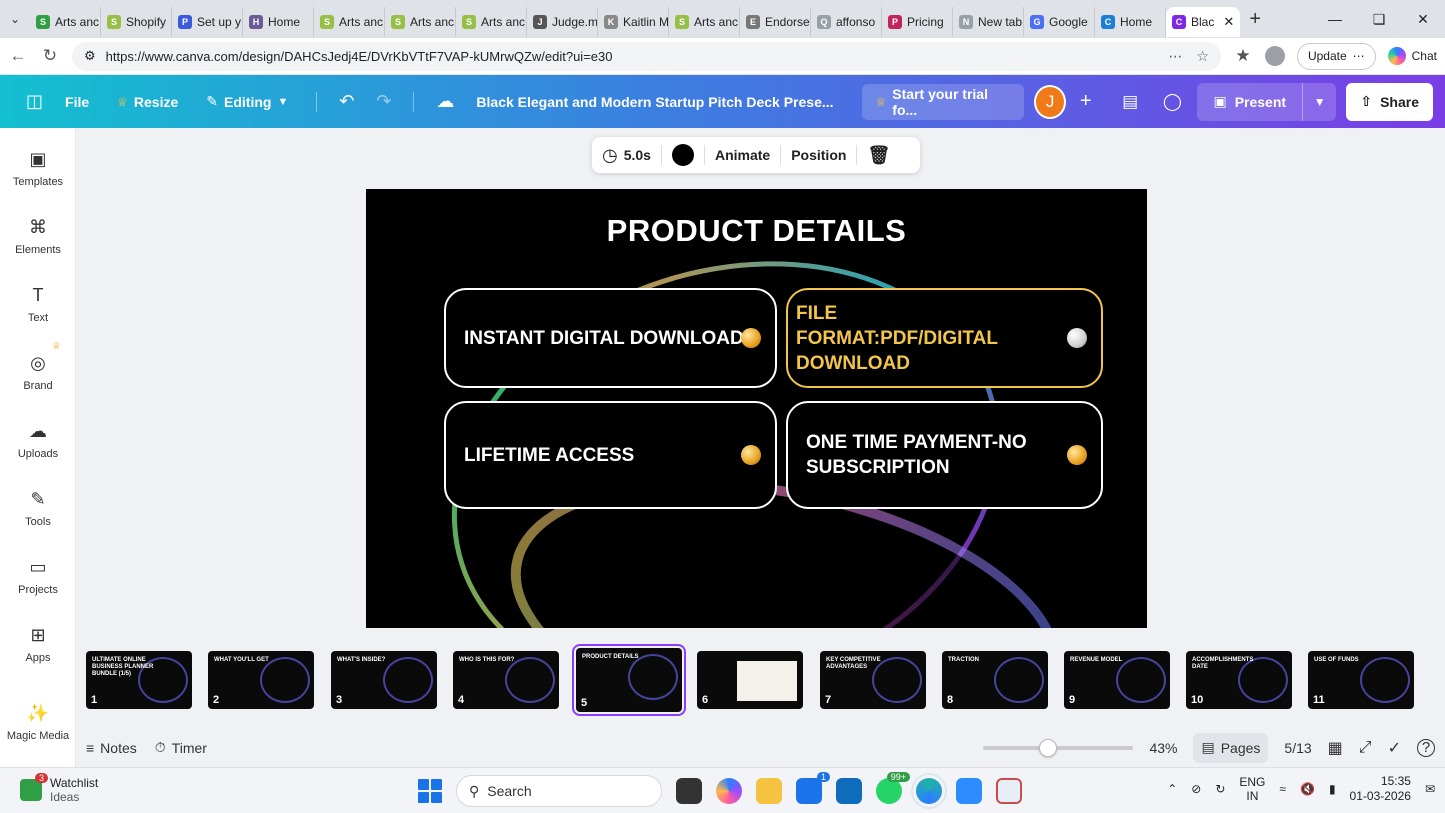 This screenshot has width=1445, height=813. I want to click on background-color-swatch, so click(682, 155).